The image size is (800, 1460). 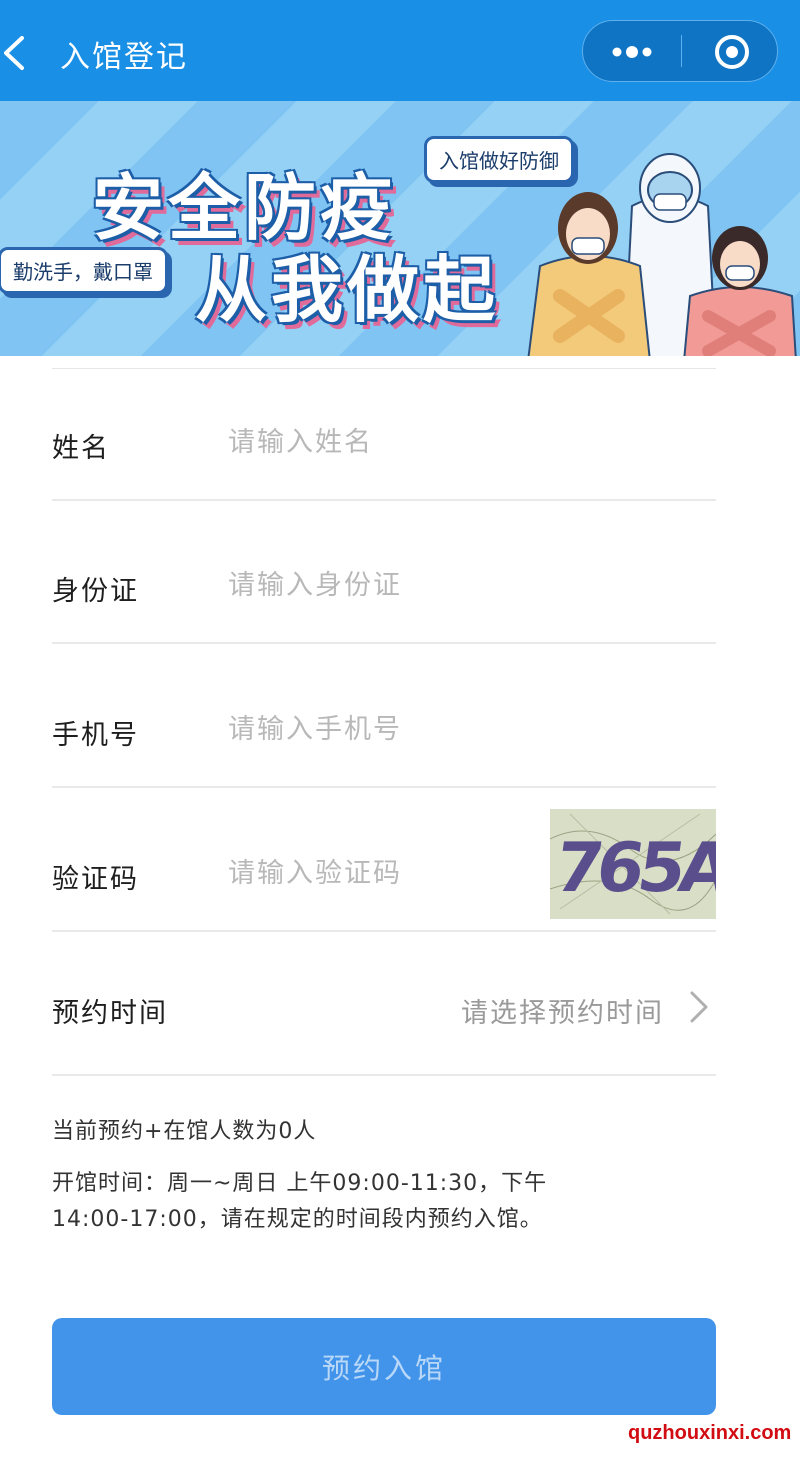 What do you see at coordinates (81, 448) in the screenshot?
I see `name-label: 姓名` at bounding box center [81, 448].